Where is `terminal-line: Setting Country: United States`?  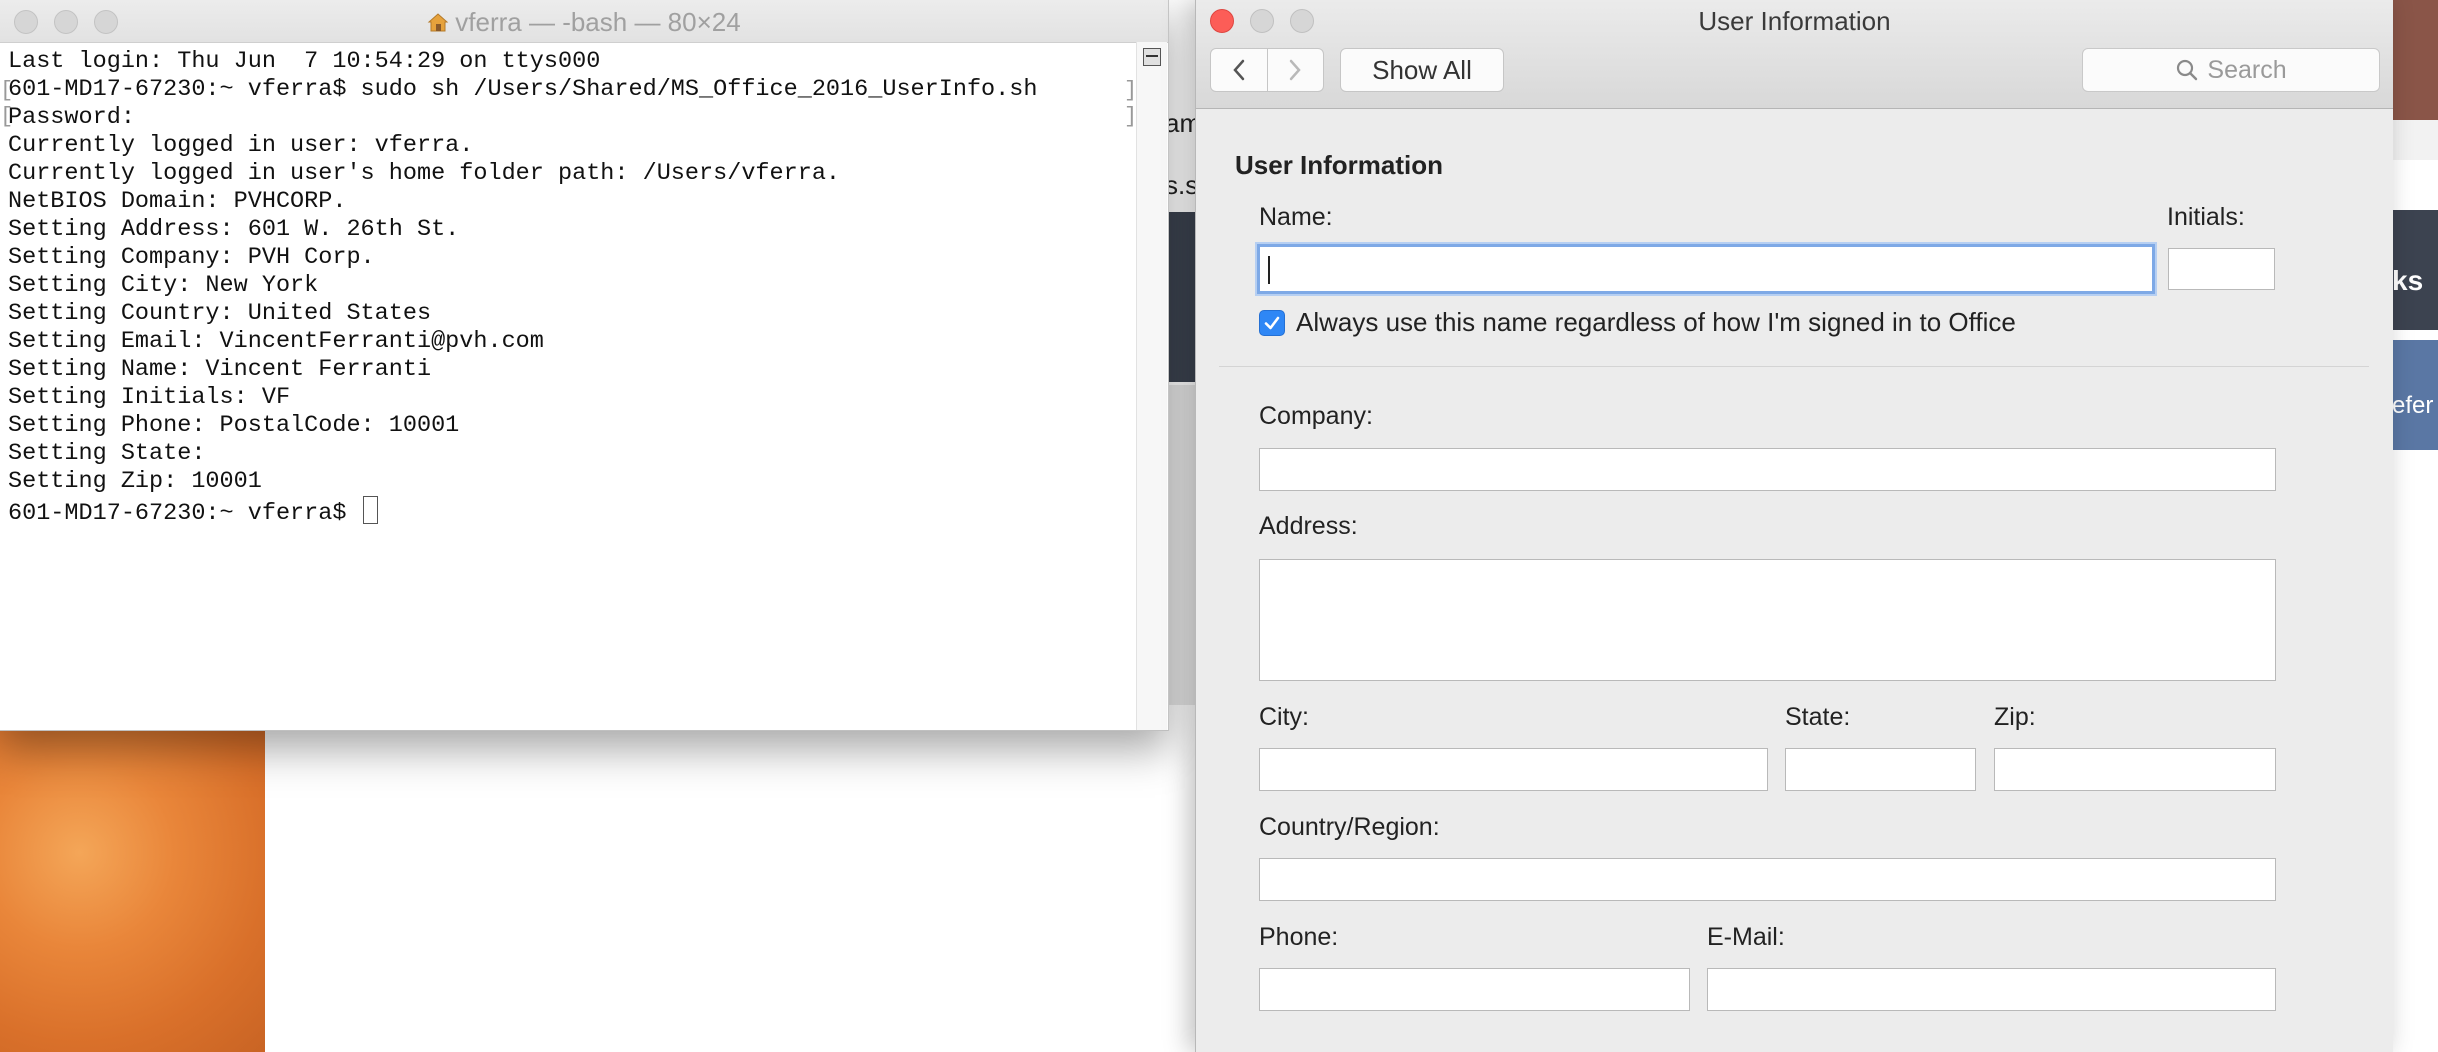
terminal-line: Setting Country: United States is located at coordinates (220, 313).